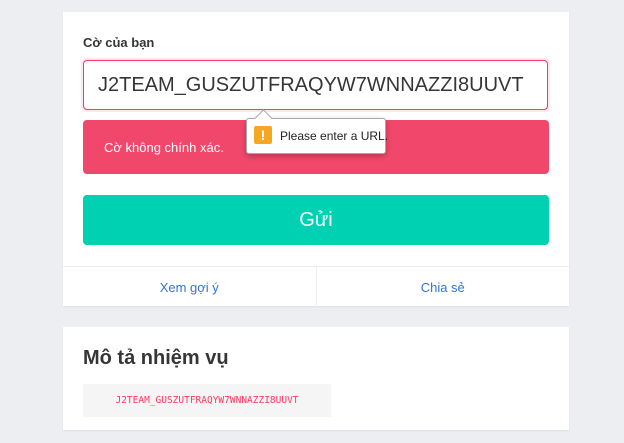 The height and width of the screenshot is (443, 624). I want to click on view-hint-link: Xem gợi ý, so click(189, 287).